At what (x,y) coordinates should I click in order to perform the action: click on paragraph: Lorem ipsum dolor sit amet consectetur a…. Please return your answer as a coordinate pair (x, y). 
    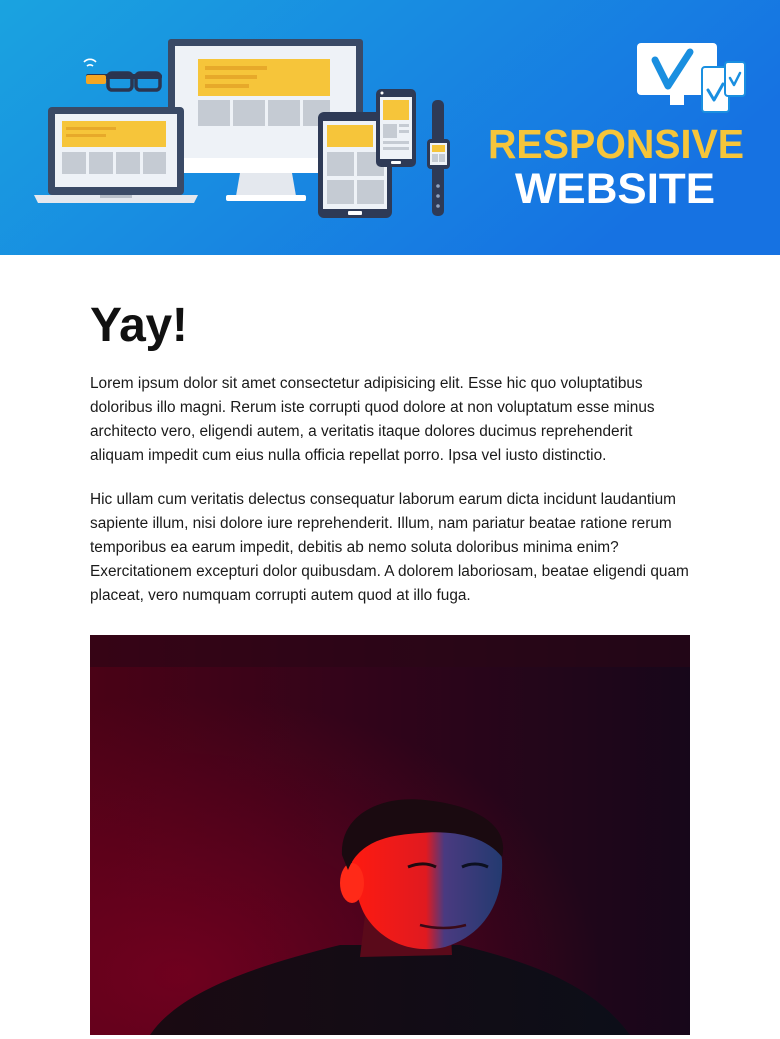
    Looking at the image, I should click on (372, 419).